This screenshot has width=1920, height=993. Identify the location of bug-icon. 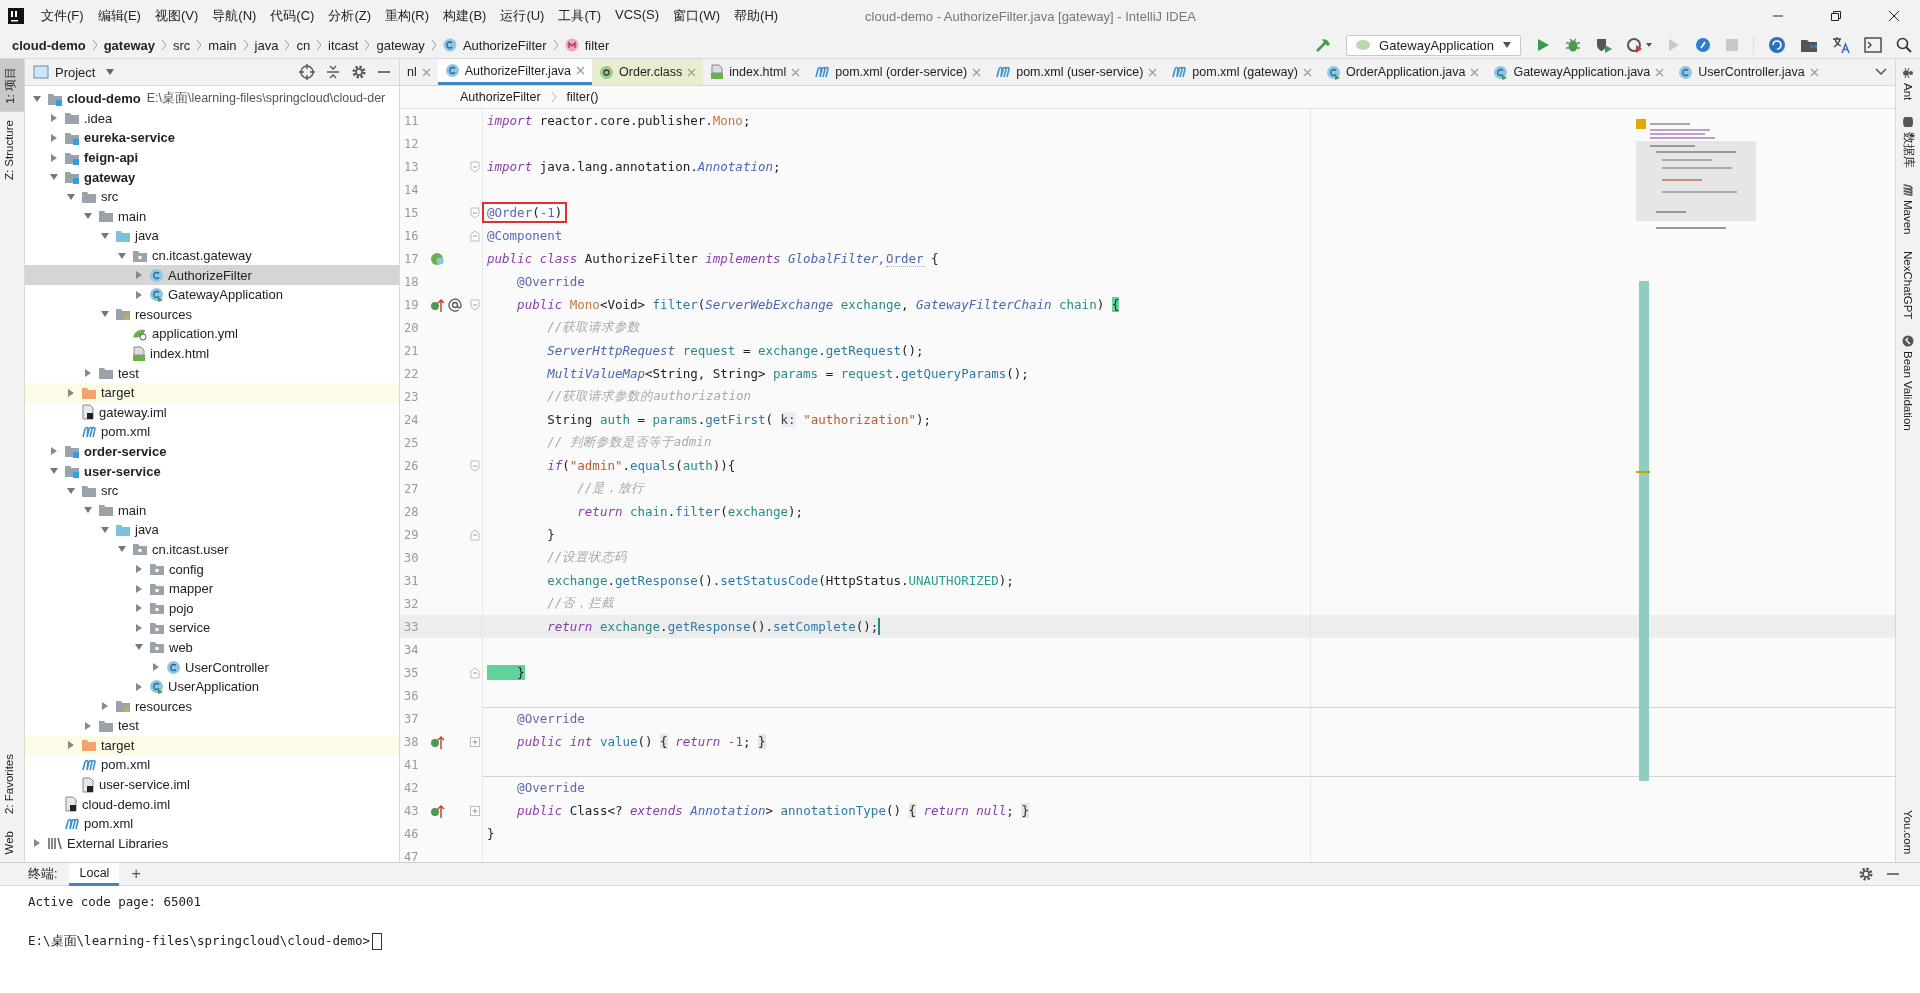
(1573, 45).